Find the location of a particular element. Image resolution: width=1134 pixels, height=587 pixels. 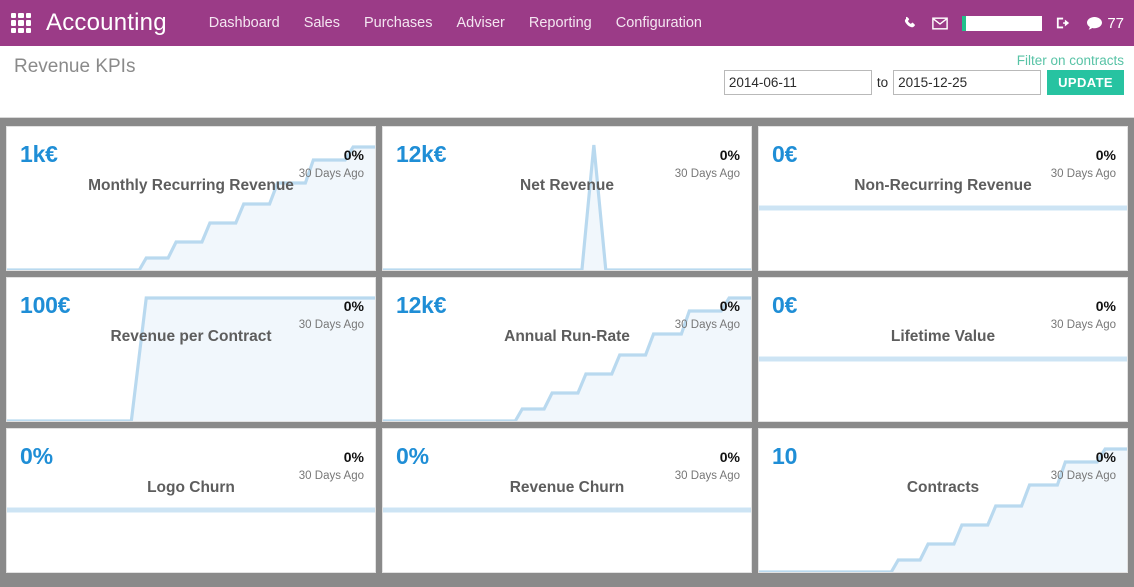

menu-item-sales: Sales is located at coordinates (322, 23).